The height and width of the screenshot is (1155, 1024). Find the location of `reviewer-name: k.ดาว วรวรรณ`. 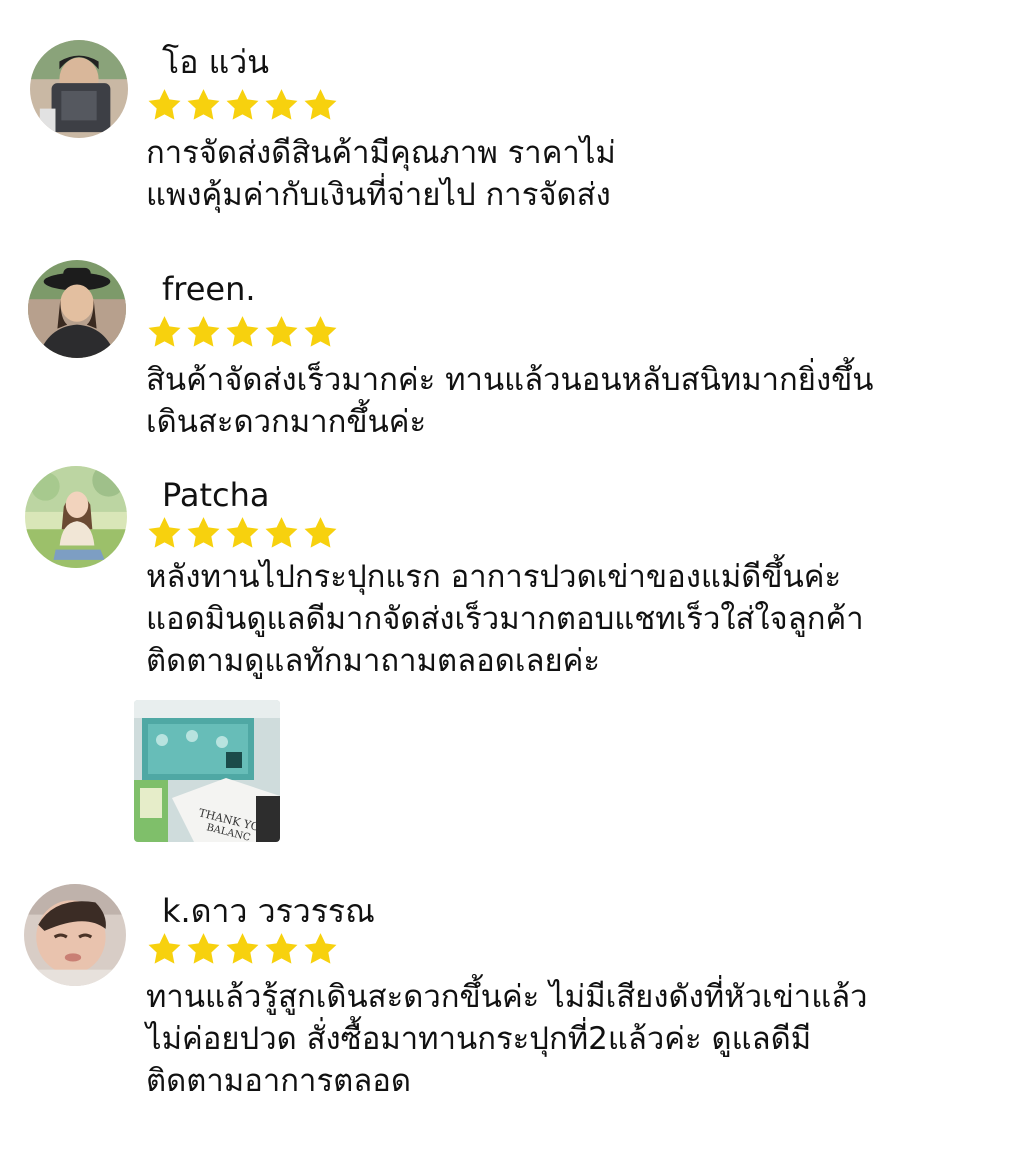

reviewer-name: k.ดาว วรวรรณ is located at coordinates (268, 911).